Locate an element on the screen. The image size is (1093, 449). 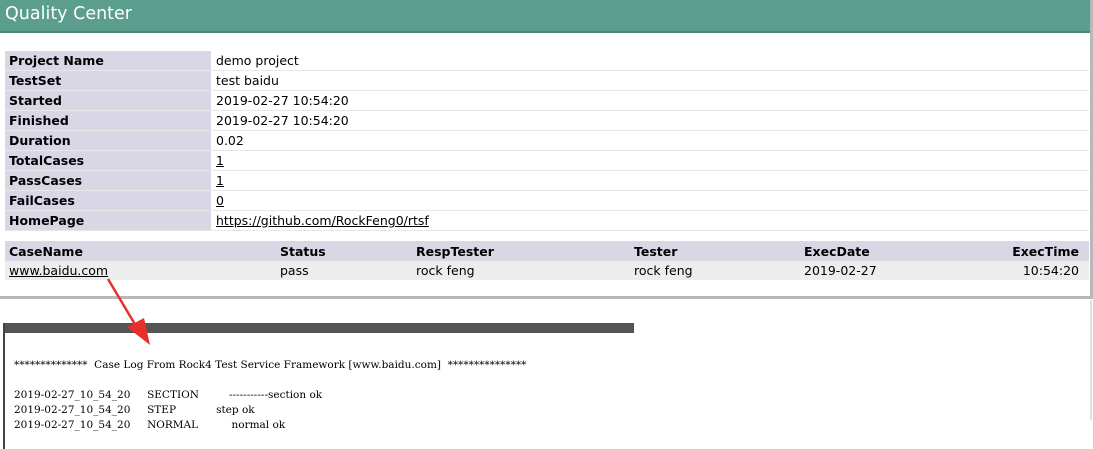
annotation-arrow-icon is located at coordinates (128, 311).